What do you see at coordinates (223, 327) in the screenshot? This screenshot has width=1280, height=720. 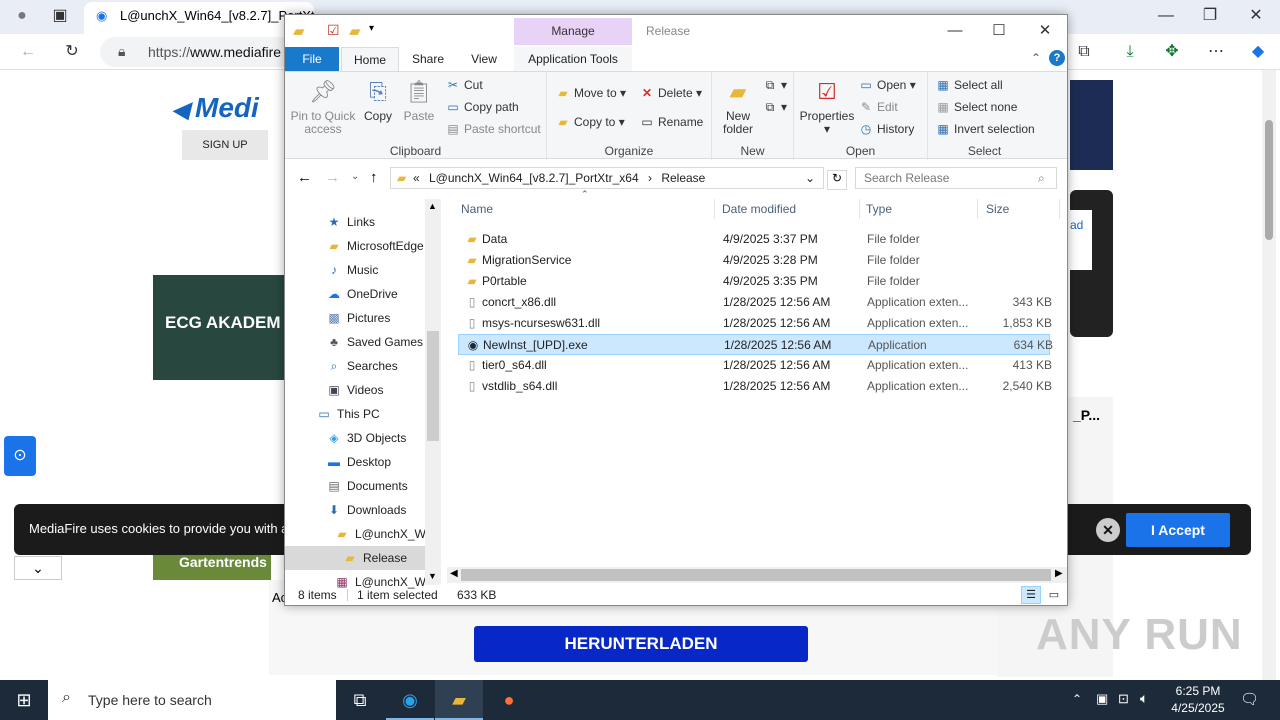 I see `ecg-ad-banner: ECG AKADEM` at bounding box center [223, 327].